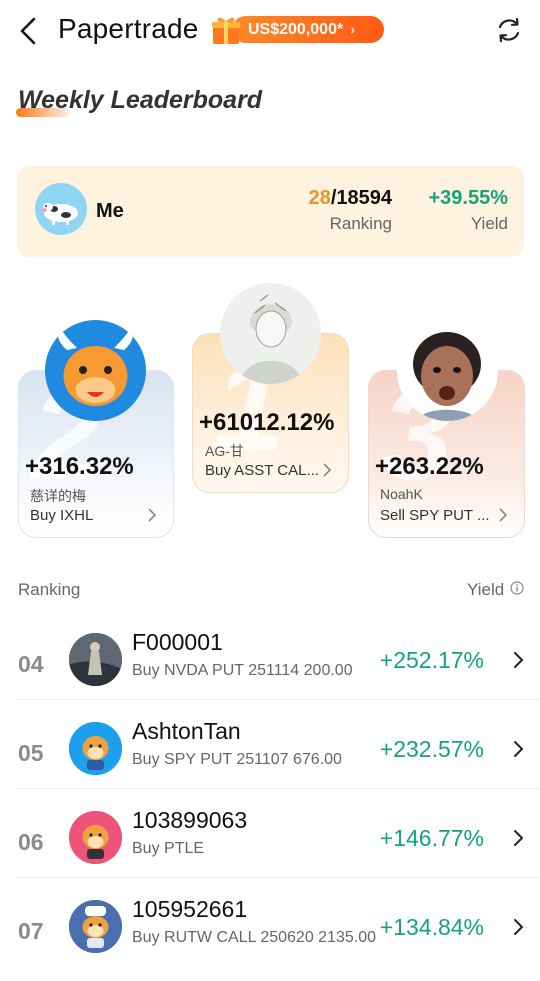  What do you see at coordinates (110, 211) in the screenshot?
I see `my-name: Me` at bounding box center [110, 211].